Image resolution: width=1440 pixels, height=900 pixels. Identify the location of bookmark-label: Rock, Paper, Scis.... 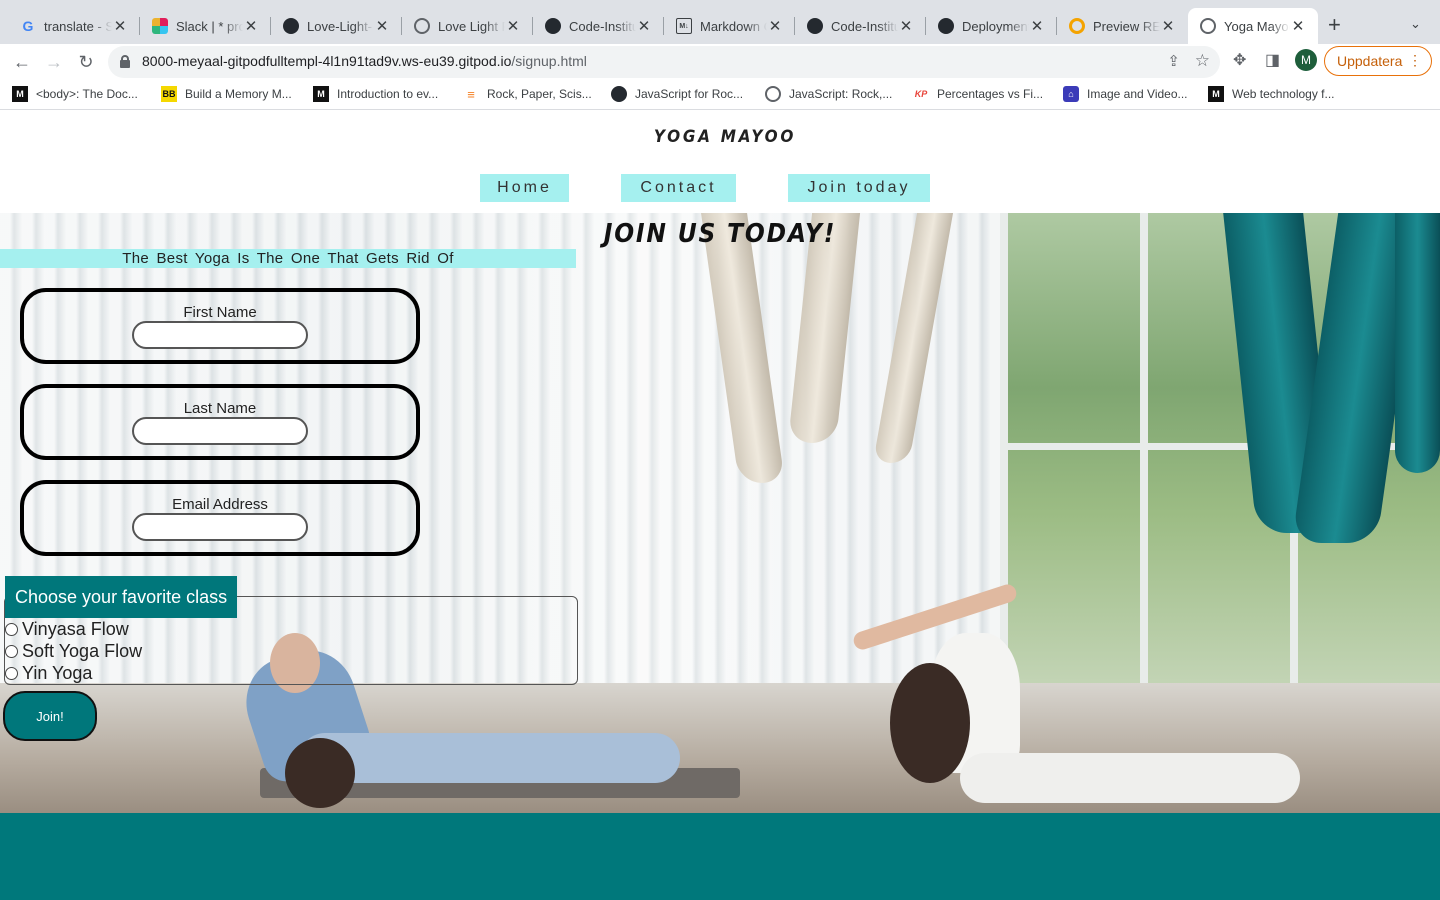
(539, 94).